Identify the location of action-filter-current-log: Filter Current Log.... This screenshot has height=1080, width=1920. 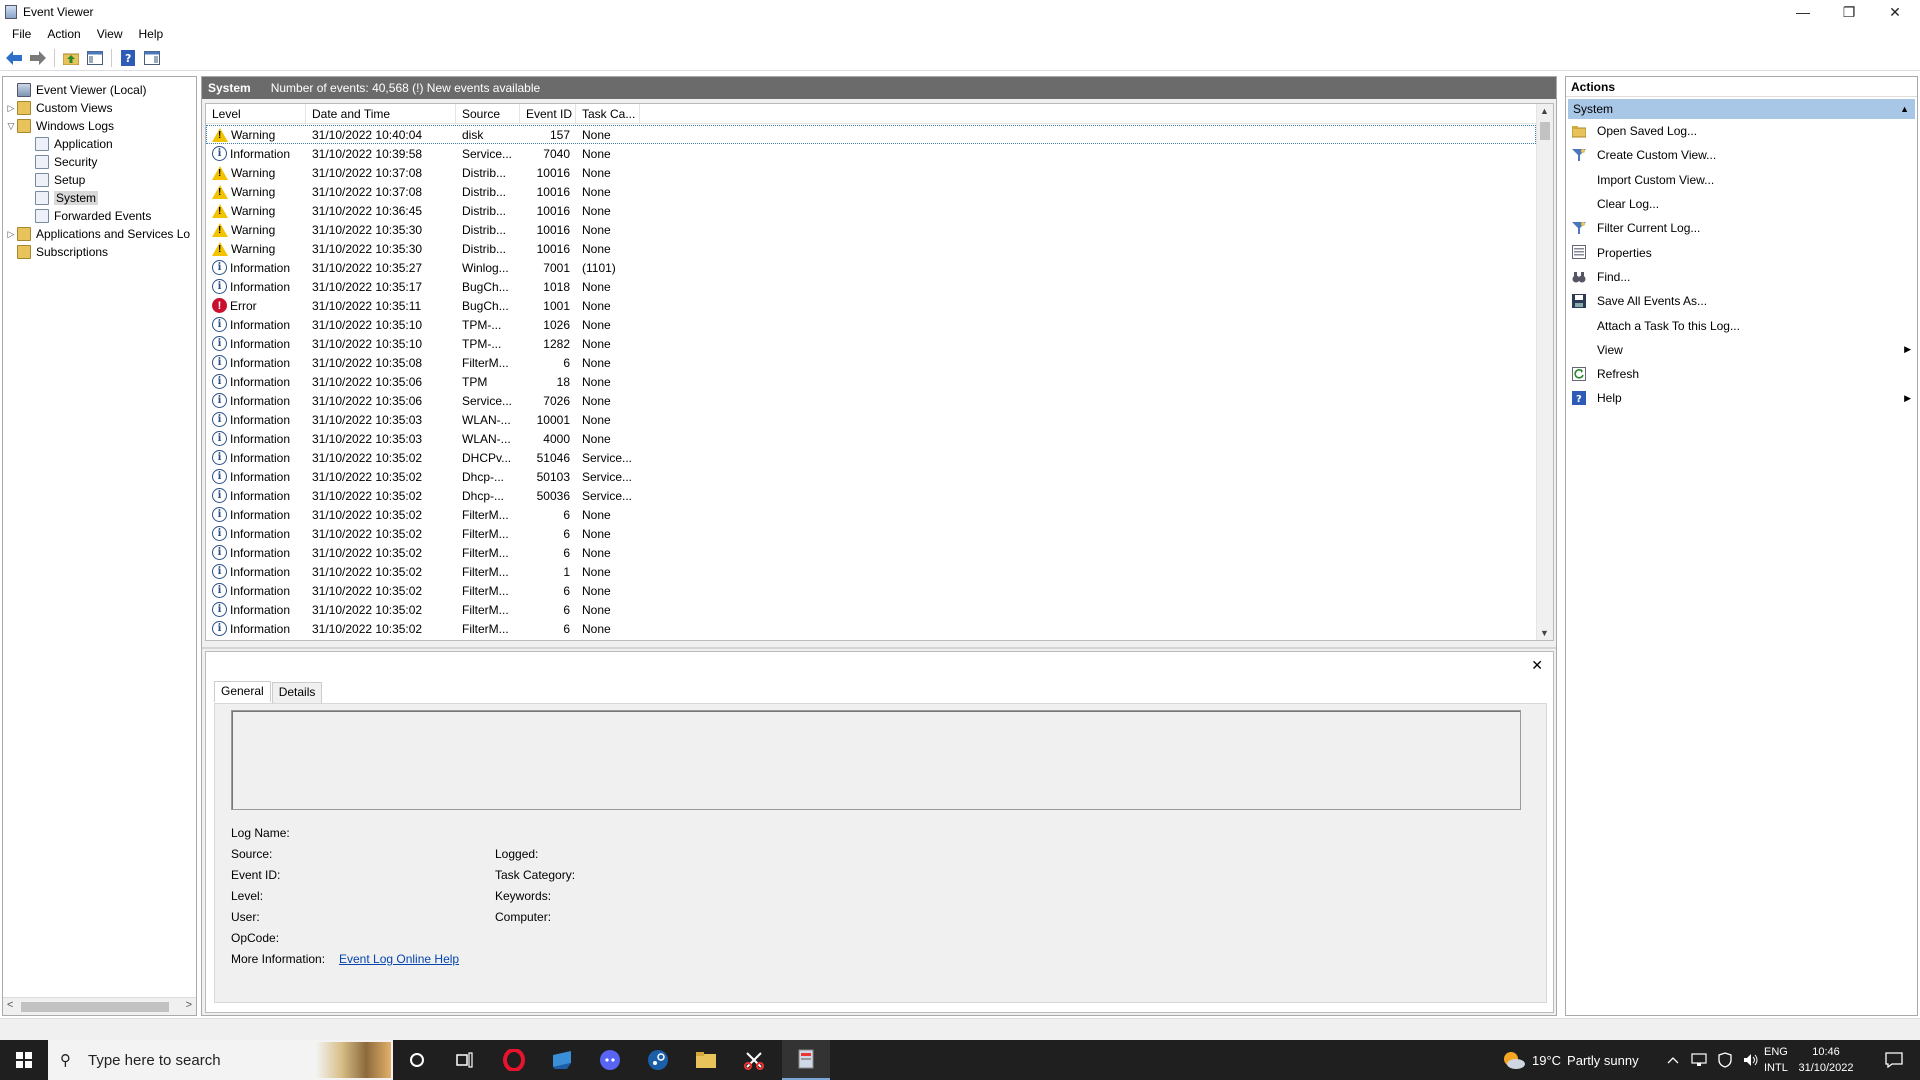
(1741, 228).